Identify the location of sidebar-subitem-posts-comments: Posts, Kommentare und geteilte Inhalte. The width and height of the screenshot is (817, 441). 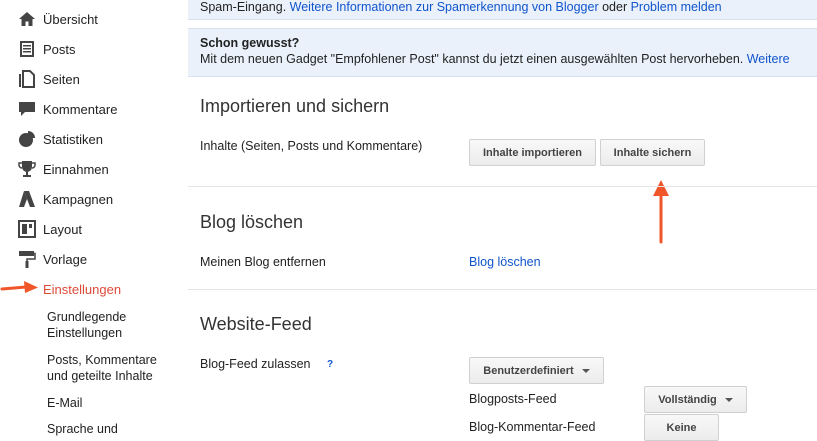
(112, 368).